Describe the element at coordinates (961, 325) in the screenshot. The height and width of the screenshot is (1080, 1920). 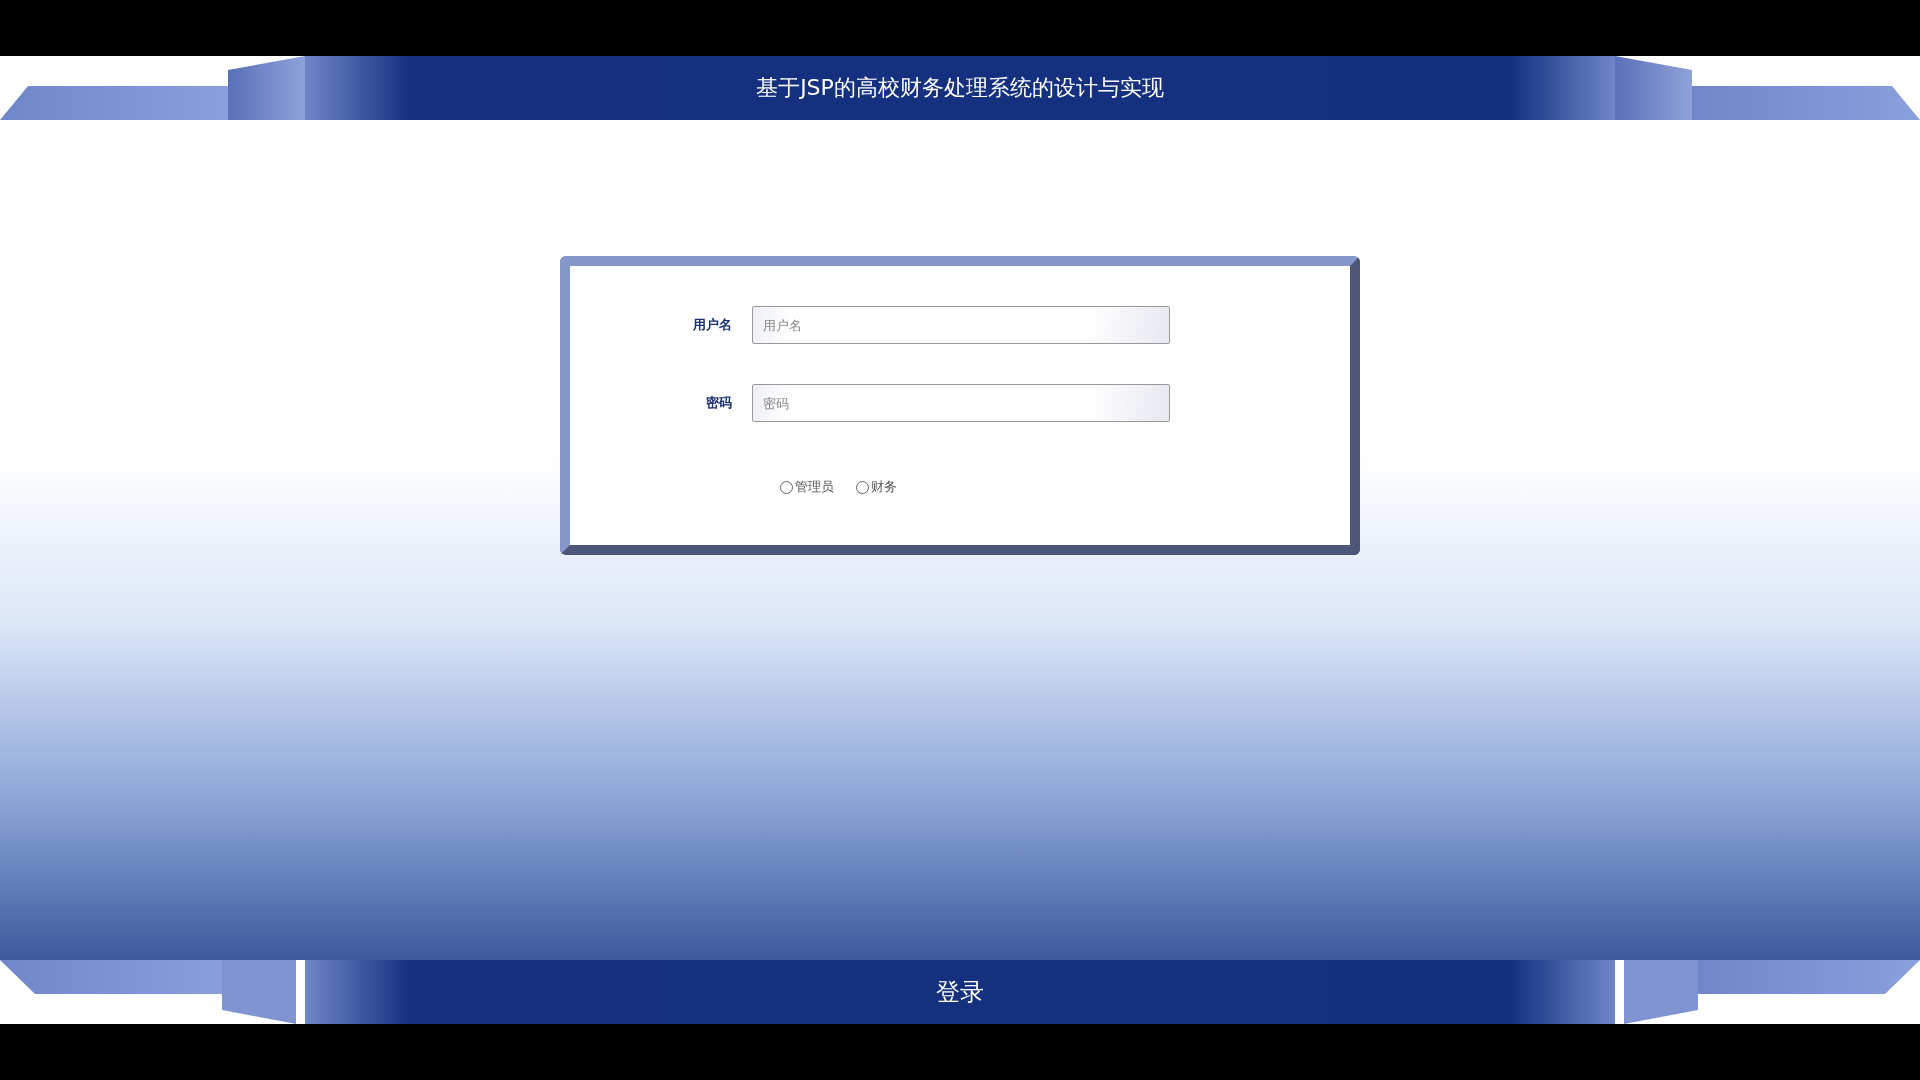
I see `input-field: 用户名` at that location.